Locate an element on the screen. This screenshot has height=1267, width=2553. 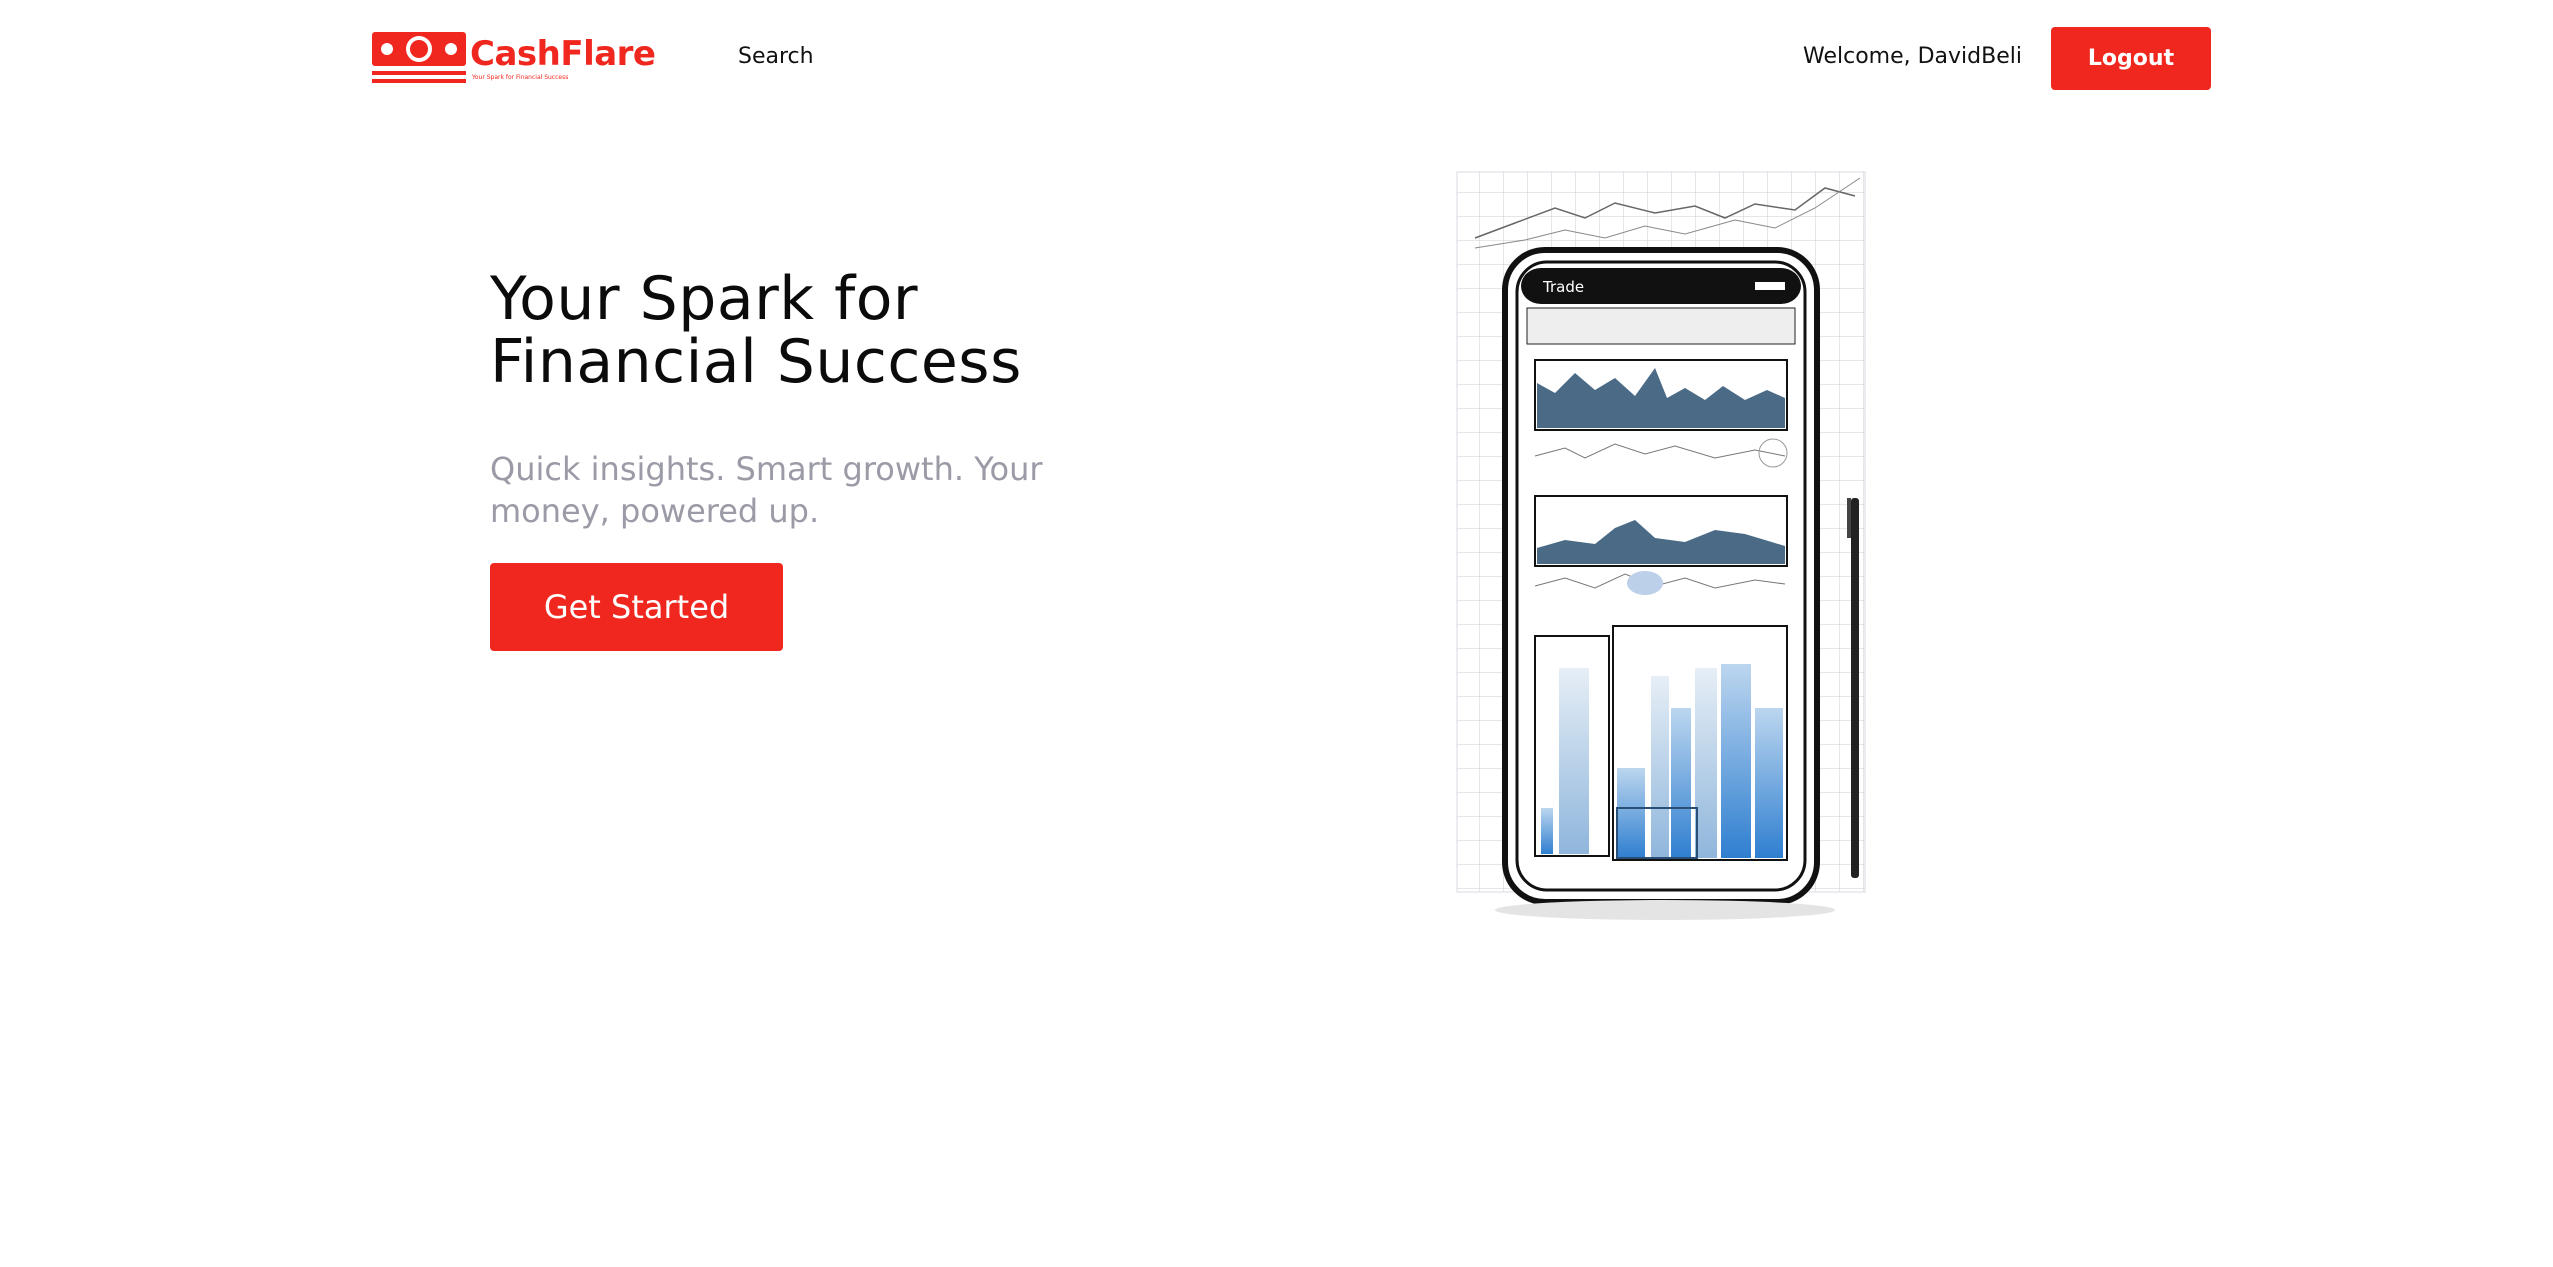
get-started-button: Get Started is located at coordinates (636, 607).